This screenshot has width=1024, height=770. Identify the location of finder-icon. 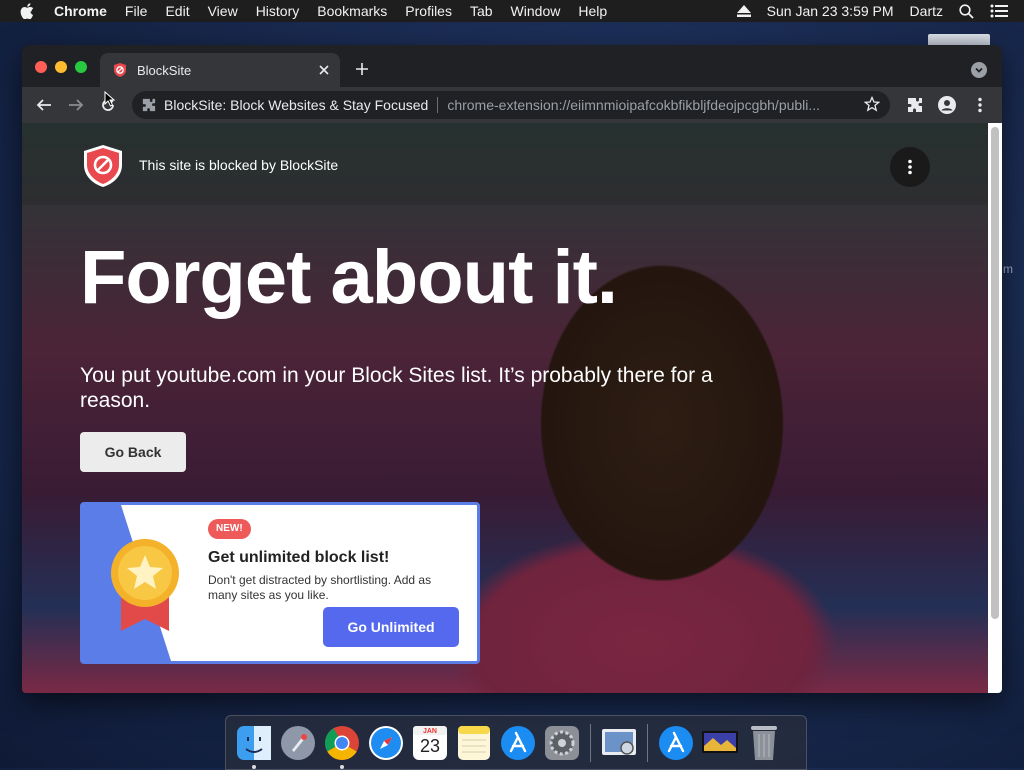
(254, 746).